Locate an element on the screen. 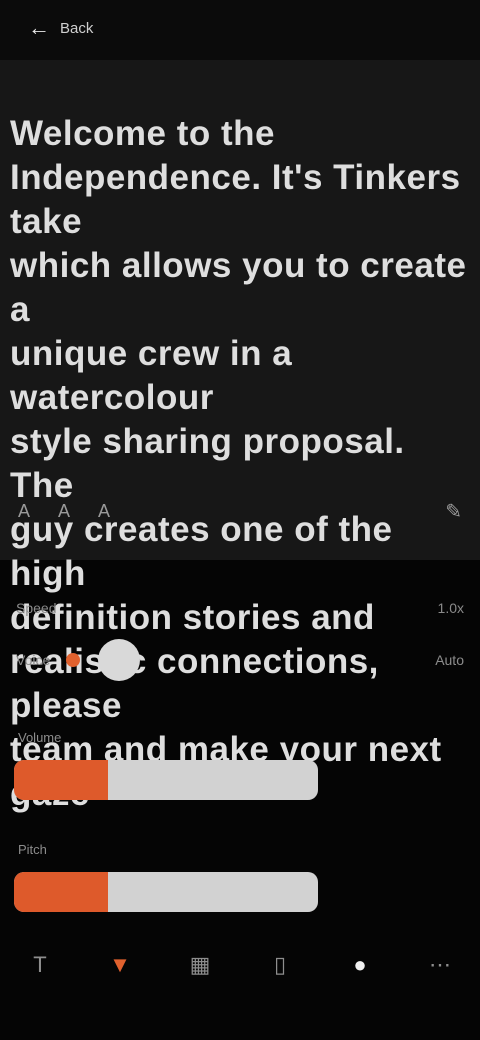 Image resolution: width=480 pixels, height=1040 pixels. back-button: ← Back is located at coordinates (78, 28).